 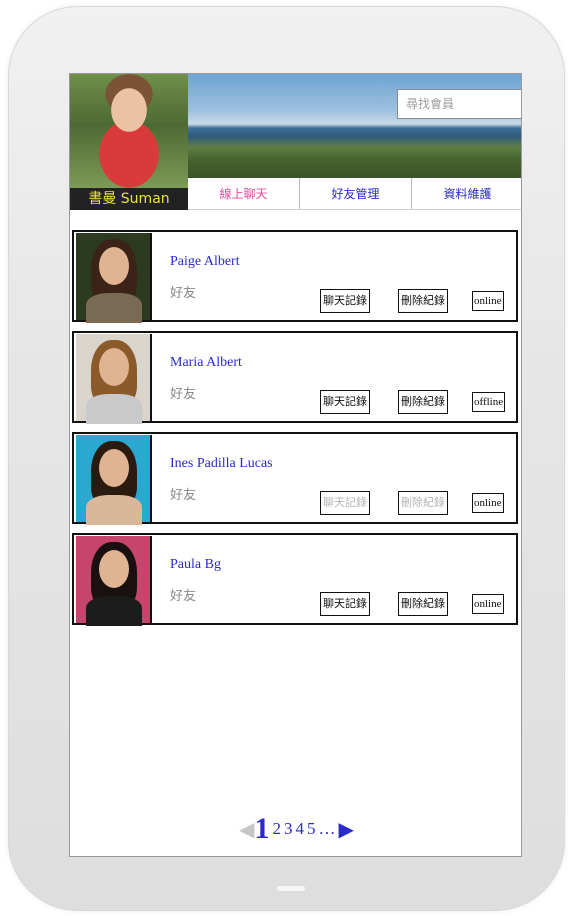 I want to click on friend-card: Ines Padilla Lucas 好友 聊天記錄 刪除紀錄 online, so click(x=295, y=478).